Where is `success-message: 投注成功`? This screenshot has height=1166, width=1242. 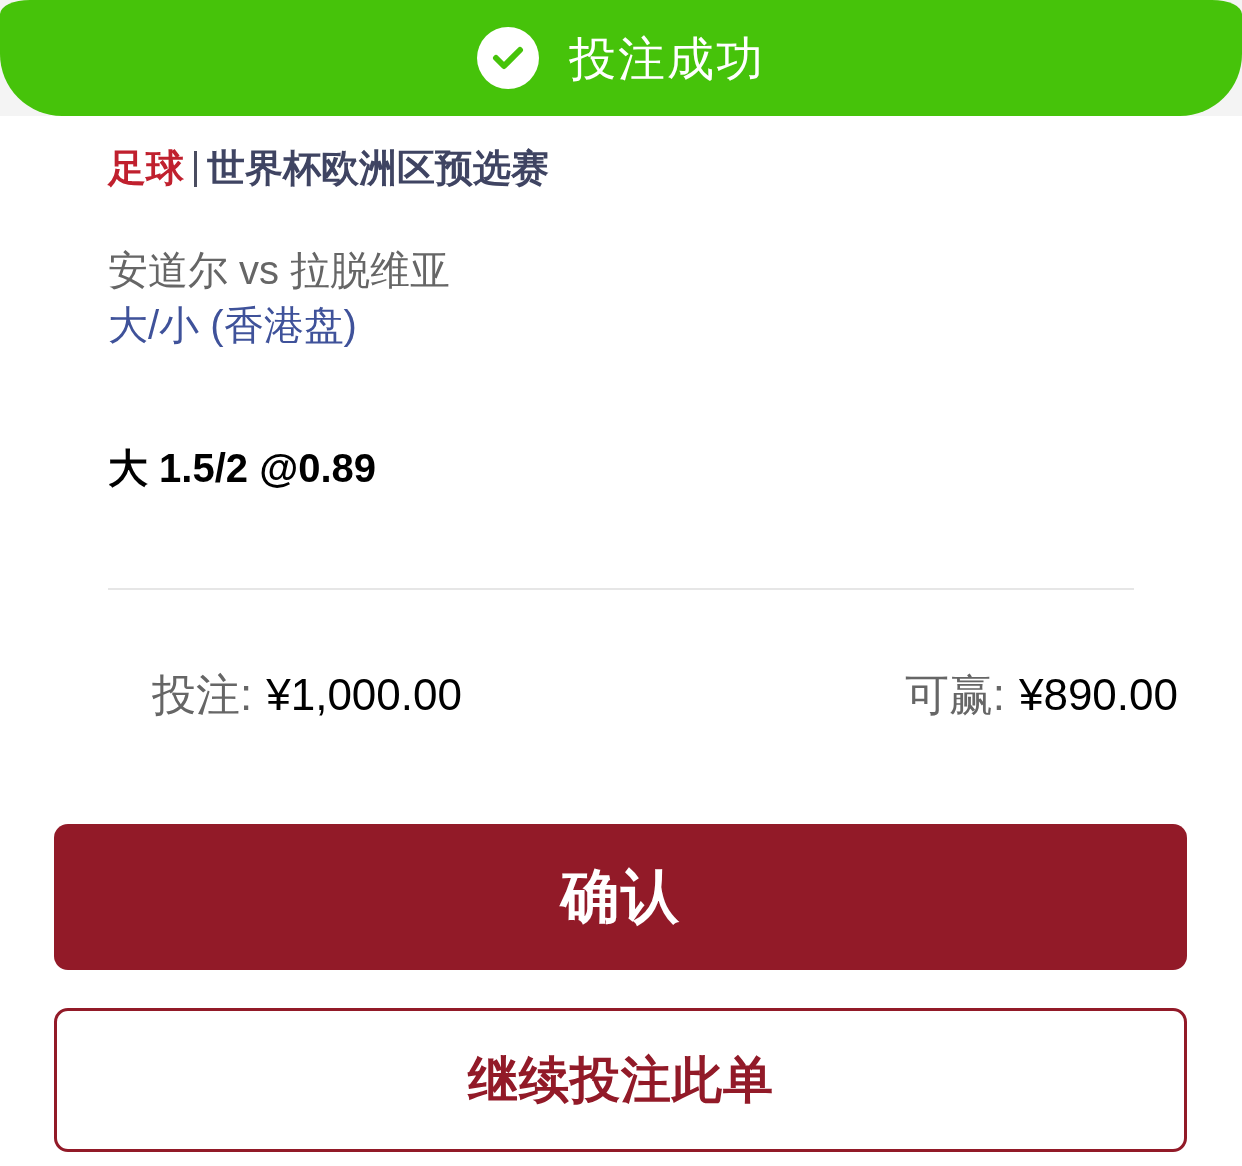
success-message: 投注成功 is located at coordinates (667, 58).